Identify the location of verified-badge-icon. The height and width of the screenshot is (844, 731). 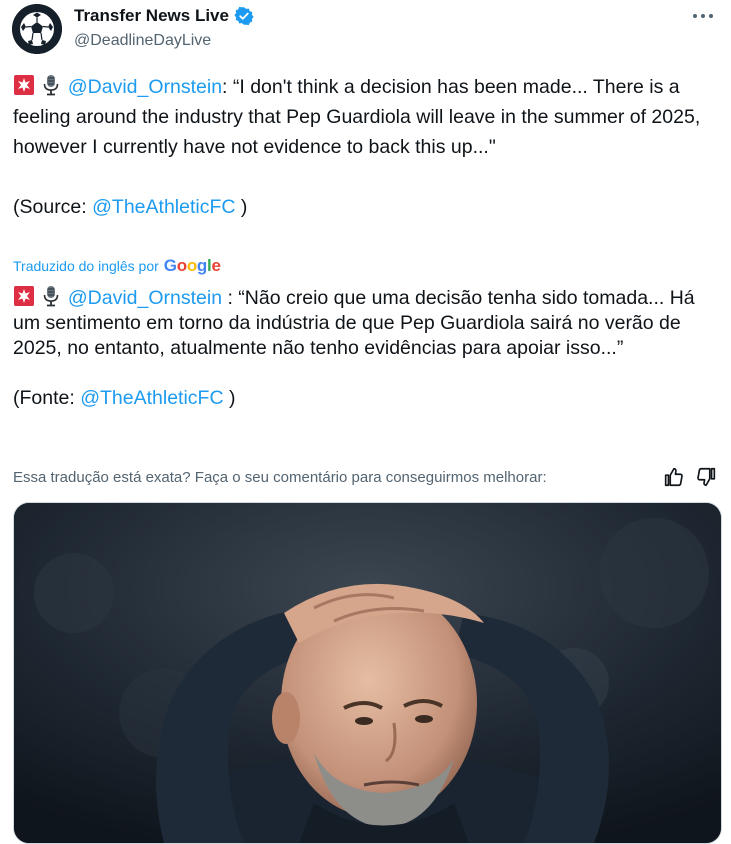
(244, 16).